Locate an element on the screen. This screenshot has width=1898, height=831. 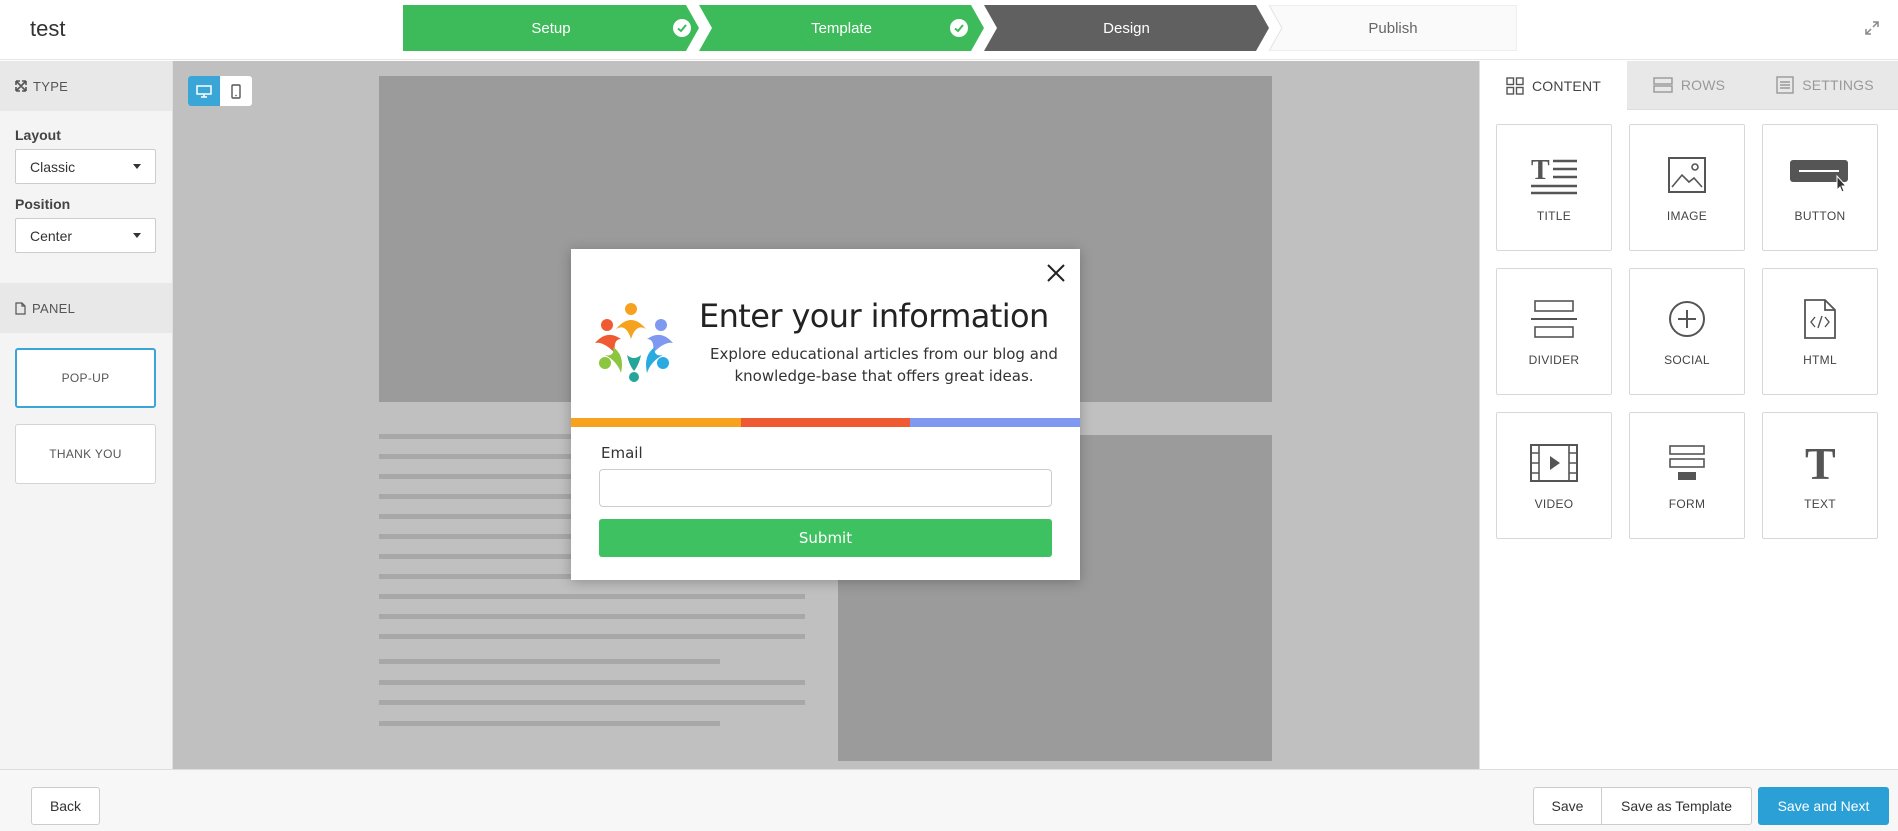
mobile-icon is located at coordinates (236, 91).